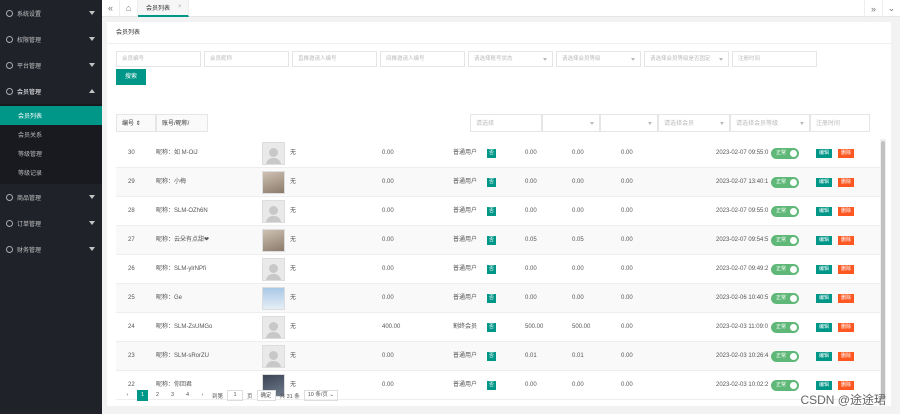 Image resolution: width=900 pixels, height=414 pixels. What do you see at coordinates (694, 123) in the screenshot?
I see `header-level-select: 请选择会员` at bounding box center [694, 123].